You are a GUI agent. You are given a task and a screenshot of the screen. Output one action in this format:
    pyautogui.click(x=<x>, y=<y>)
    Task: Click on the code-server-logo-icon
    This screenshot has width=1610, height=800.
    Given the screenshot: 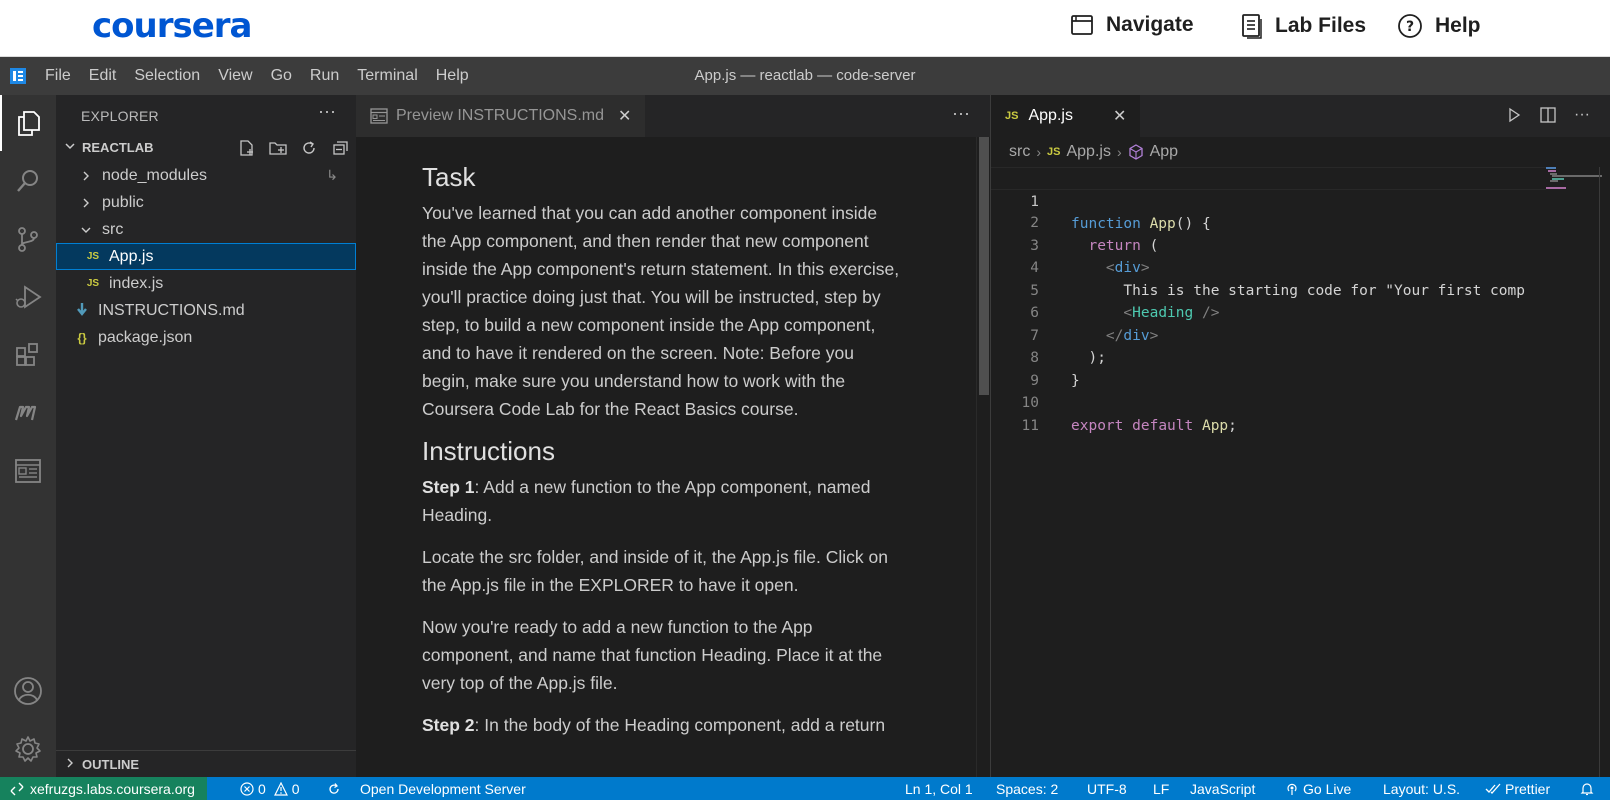 What is the action you would take?
    pyautogui.click(x=18, y=76)
    